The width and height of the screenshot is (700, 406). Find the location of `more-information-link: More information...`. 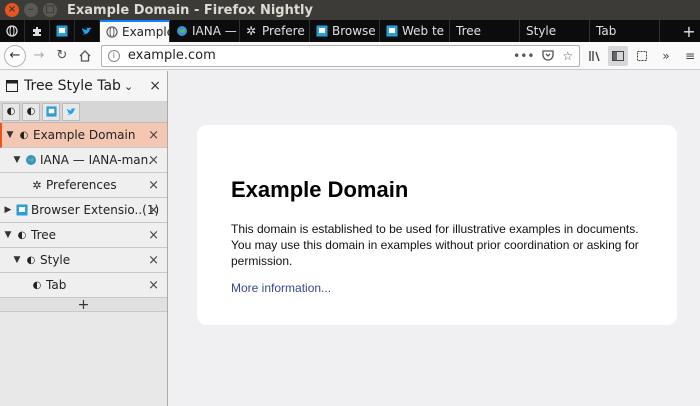

more-information-link: More information... is located at coordinates (437, 288).